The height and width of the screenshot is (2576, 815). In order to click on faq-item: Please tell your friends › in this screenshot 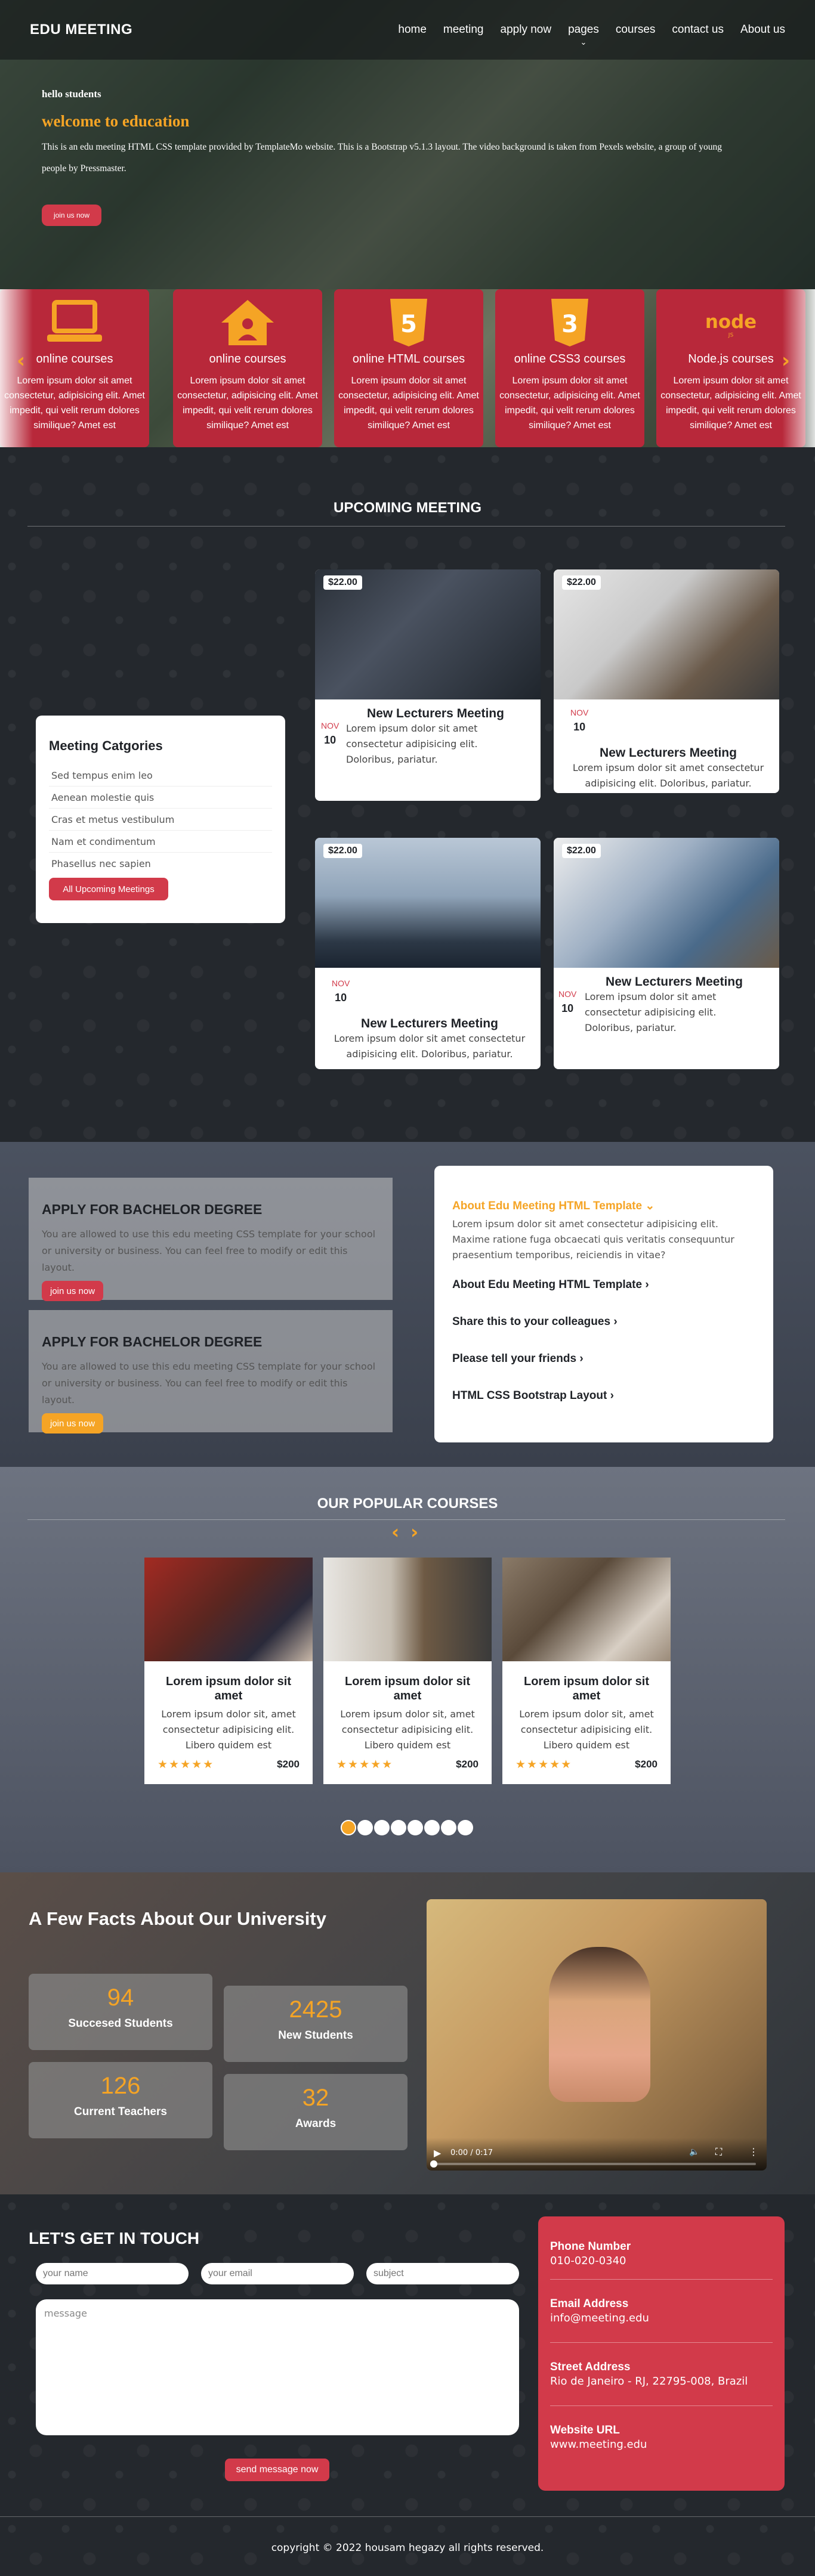, I will do `click(603, 1359)`.